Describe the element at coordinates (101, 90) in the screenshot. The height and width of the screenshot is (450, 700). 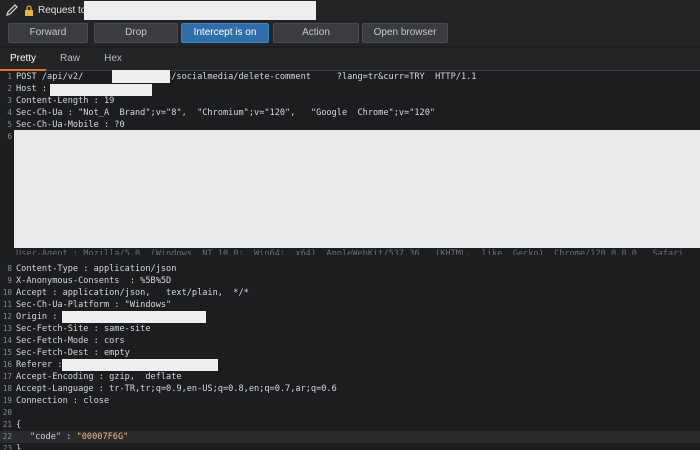
I see `redacted-host-value` at that location.